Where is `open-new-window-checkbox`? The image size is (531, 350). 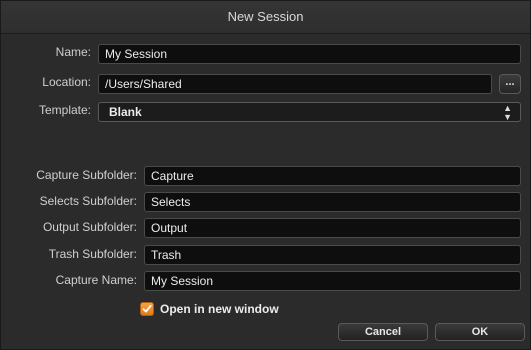 open-new-window-checkbox is located at coordinates (147, 309).